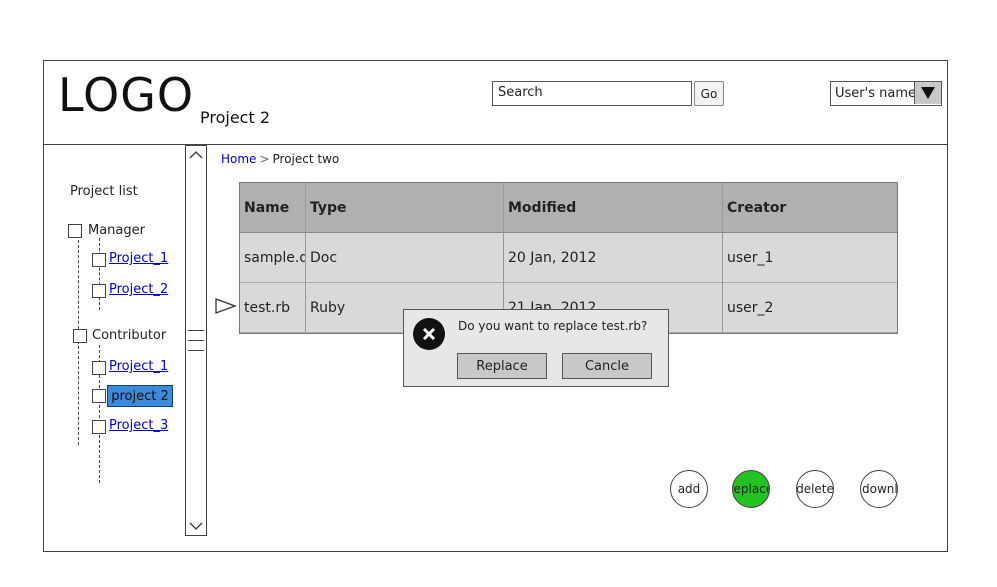 The width and height of the screenshot is (997, 587). I want to click on breadcrumb-home-link: Home, so click(238, 159).